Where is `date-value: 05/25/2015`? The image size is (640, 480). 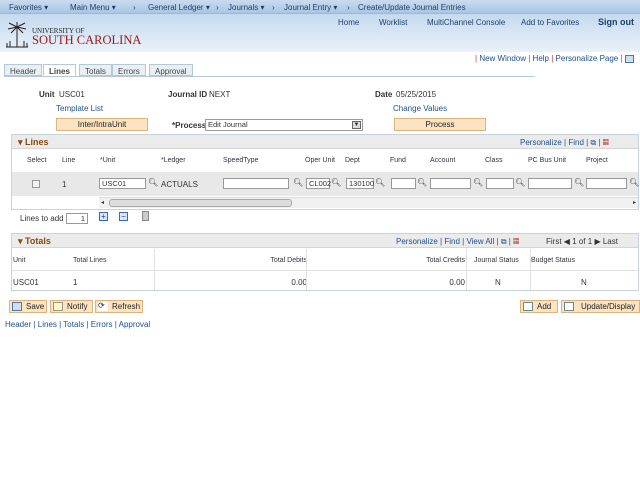
date-value: 05/25/2015 is located at coordinates (416, 94).